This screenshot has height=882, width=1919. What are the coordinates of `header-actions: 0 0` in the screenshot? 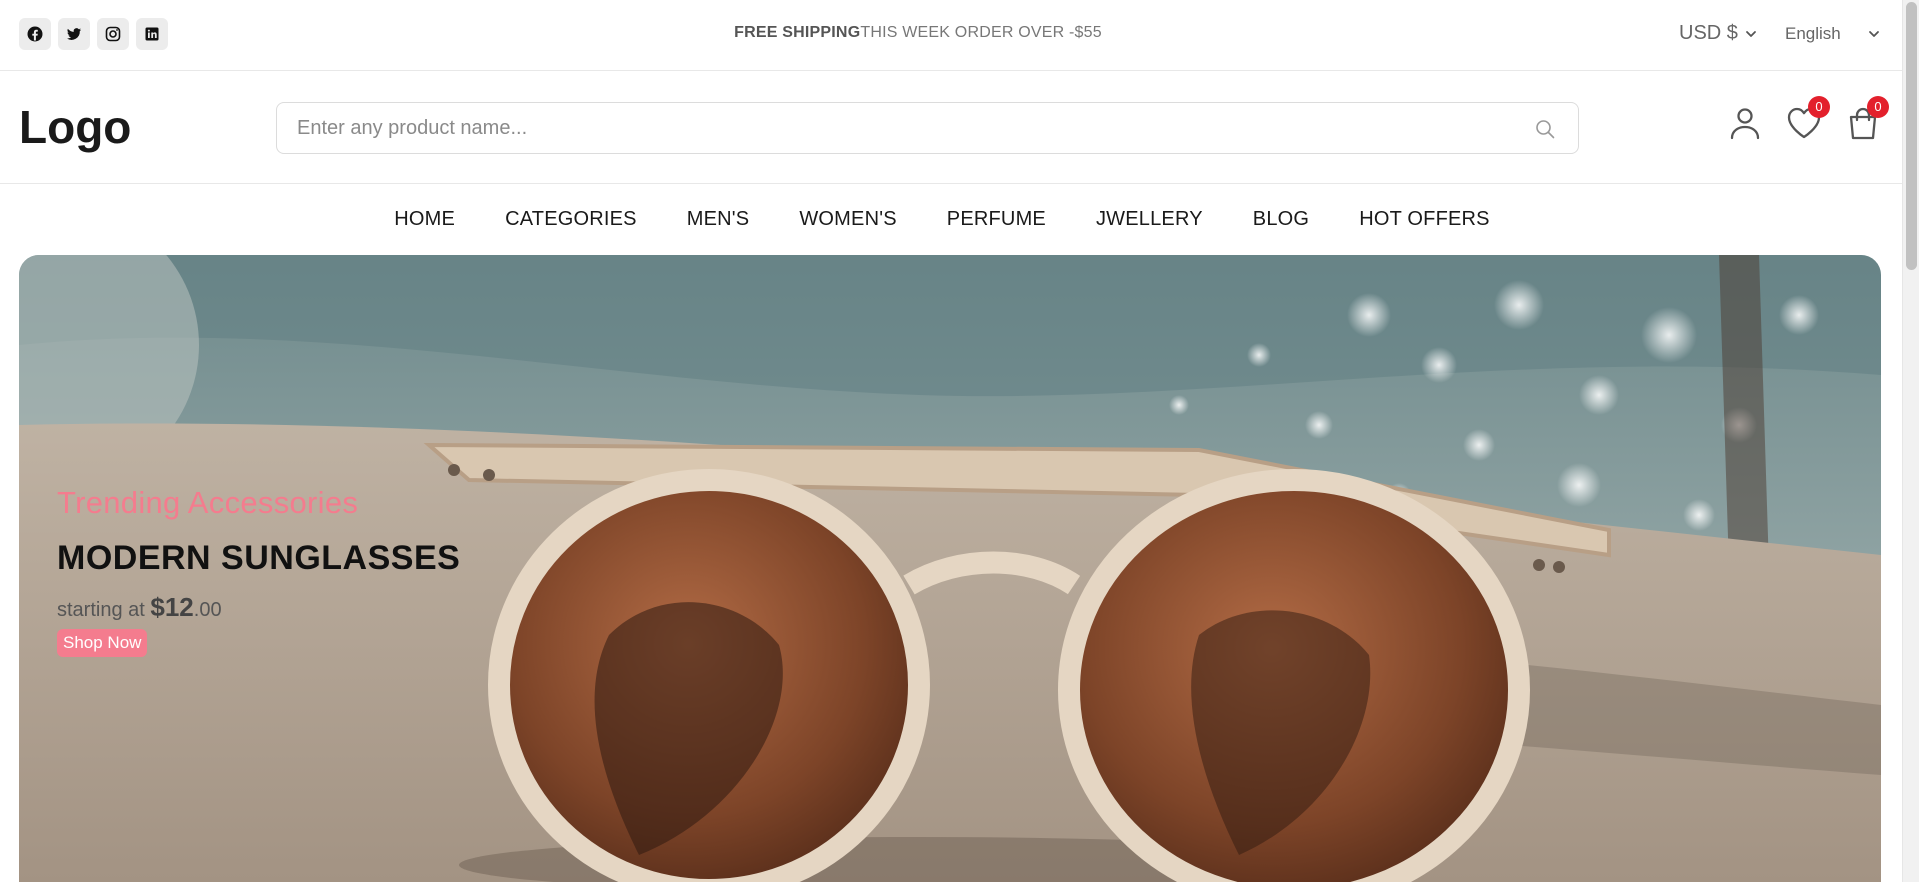 It's located at (1807, 119).